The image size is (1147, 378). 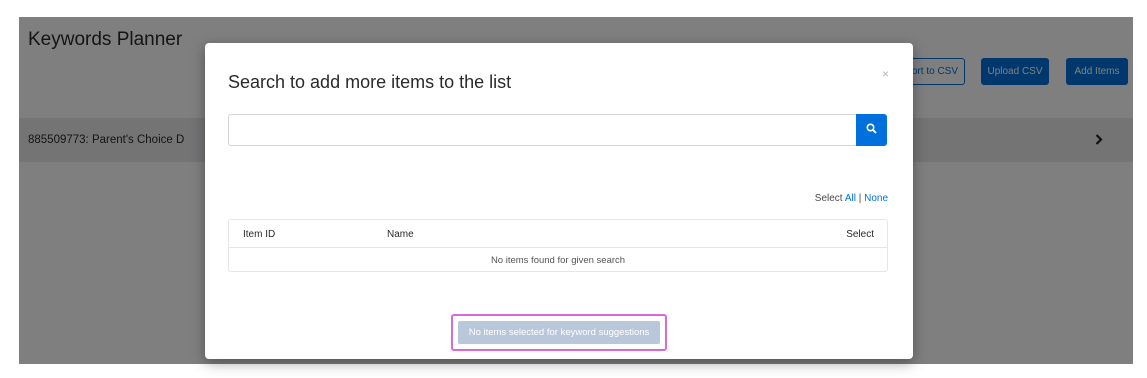 I want to click on modal-title: Search to add more items to the list, so click(x=370, y=82).